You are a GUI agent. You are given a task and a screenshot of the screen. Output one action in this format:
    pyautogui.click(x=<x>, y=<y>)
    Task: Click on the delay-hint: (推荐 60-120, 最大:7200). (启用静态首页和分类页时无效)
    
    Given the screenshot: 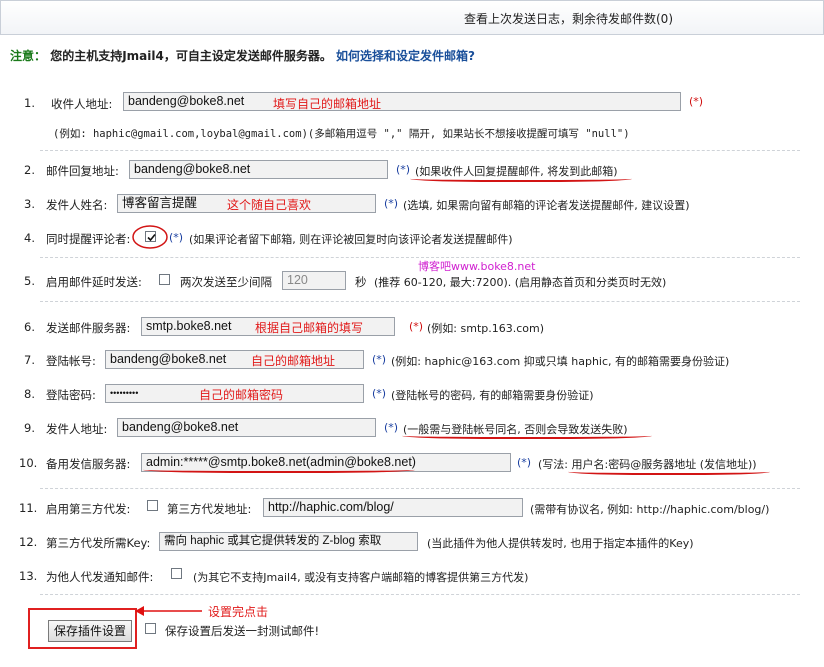 What is the action you would take?
    pyautogui.click(x=520, y=282)
    